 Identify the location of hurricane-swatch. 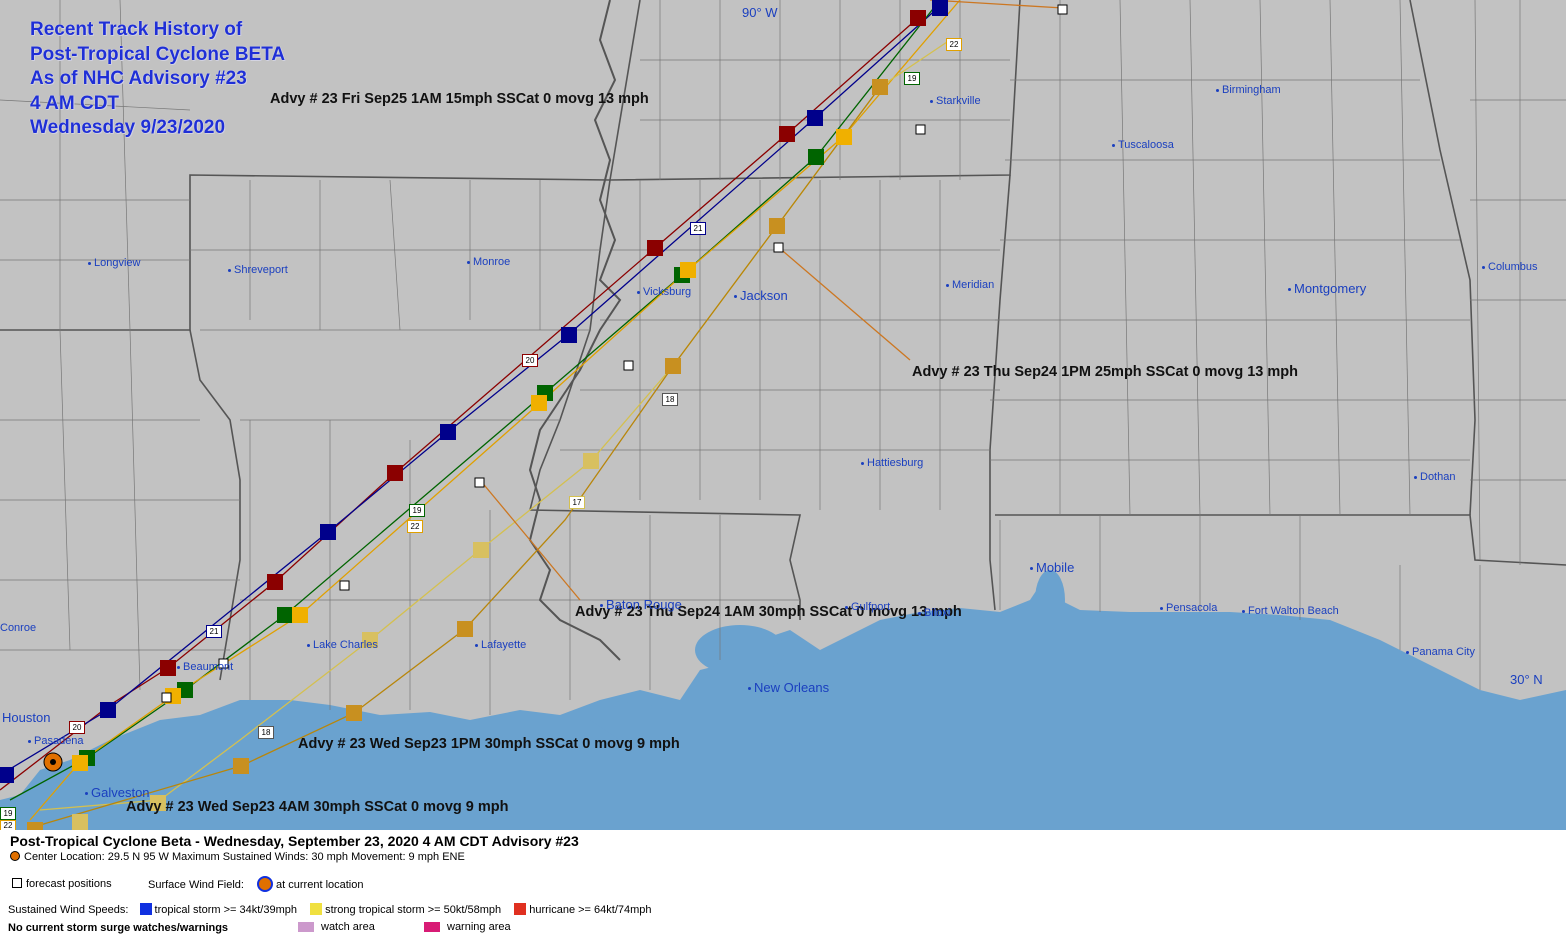
(520, 909).